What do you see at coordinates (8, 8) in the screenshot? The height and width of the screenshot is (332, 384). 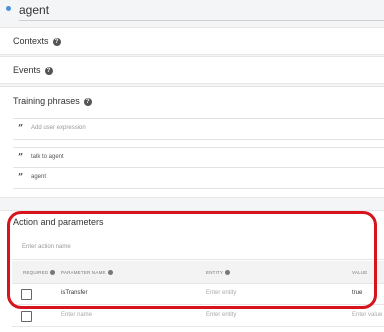 I see `intent-status-dot` at bounding box center [8, 8].